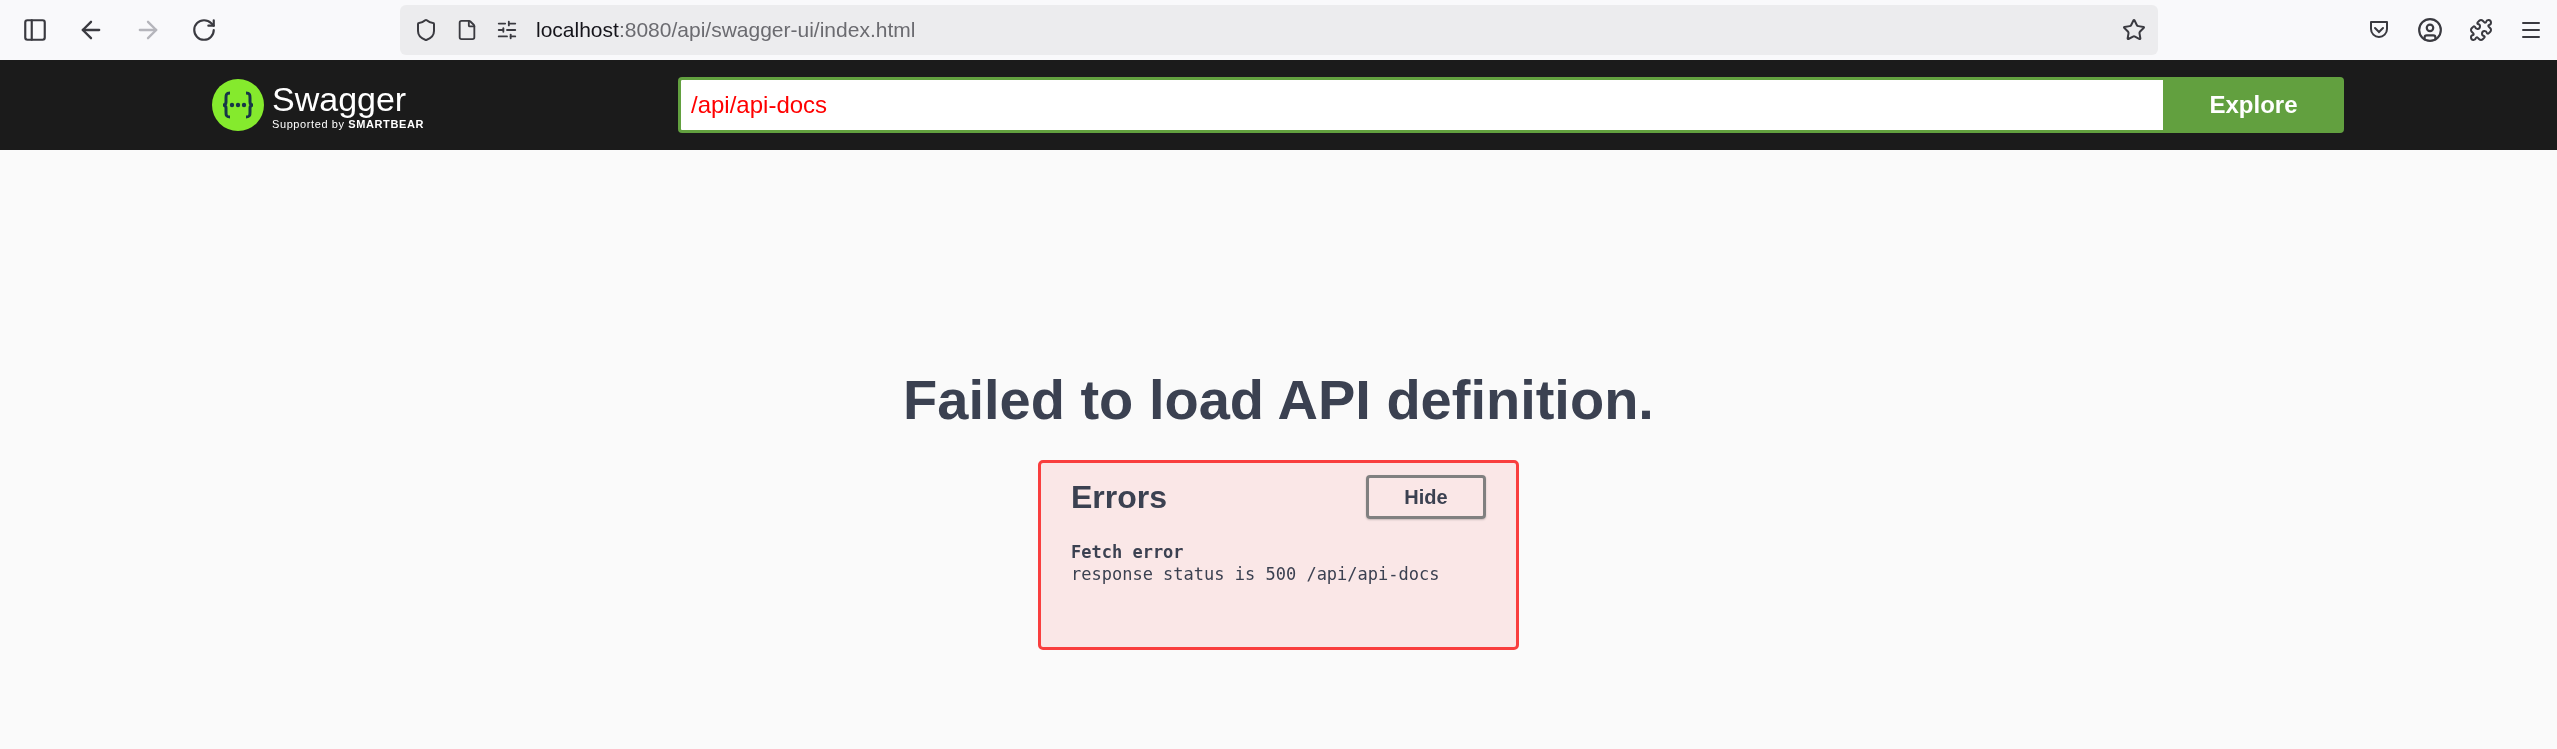  I want to click on account-icon, so click(2430, 30).